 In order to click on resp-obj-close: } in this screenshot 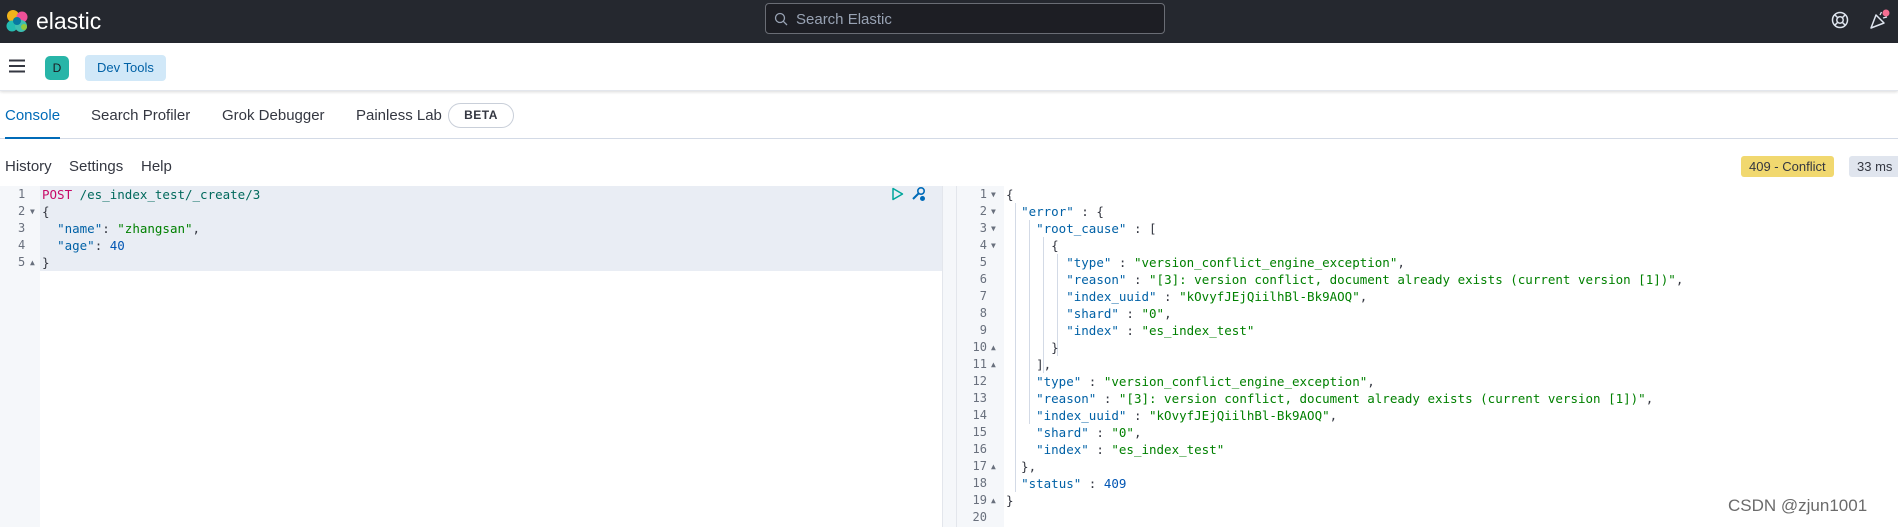, I will do `click(1032, 347)`.